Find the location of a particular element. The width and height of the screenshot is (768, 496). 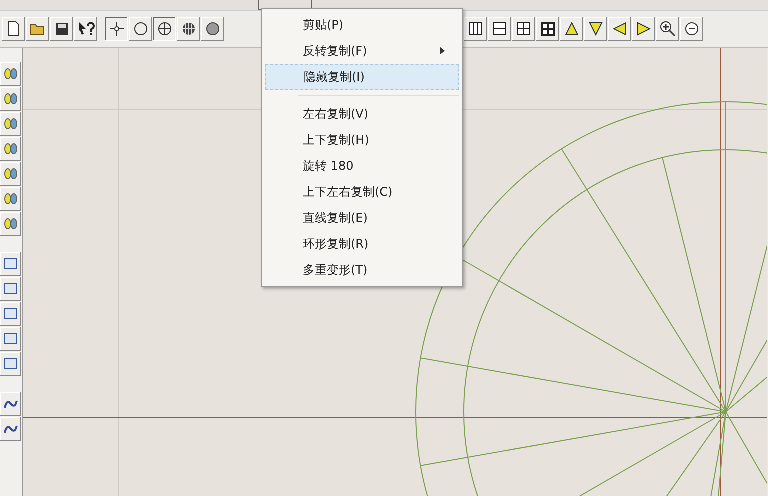

vertical-split-icon is located at coordinates (475, 29).